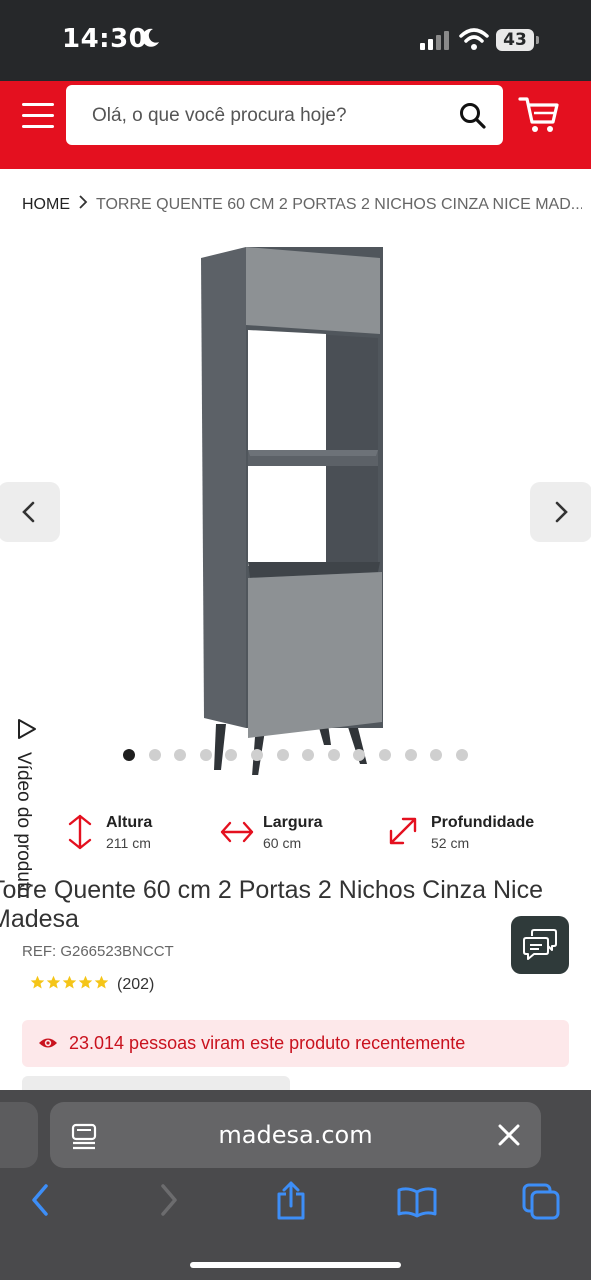 Image resolution: width=591 pixels, height=1280 pixels. What do you see at coordinates (515, 40) in the screenshot?
I see `battery-level: 43` at bounding box center [515, 40].